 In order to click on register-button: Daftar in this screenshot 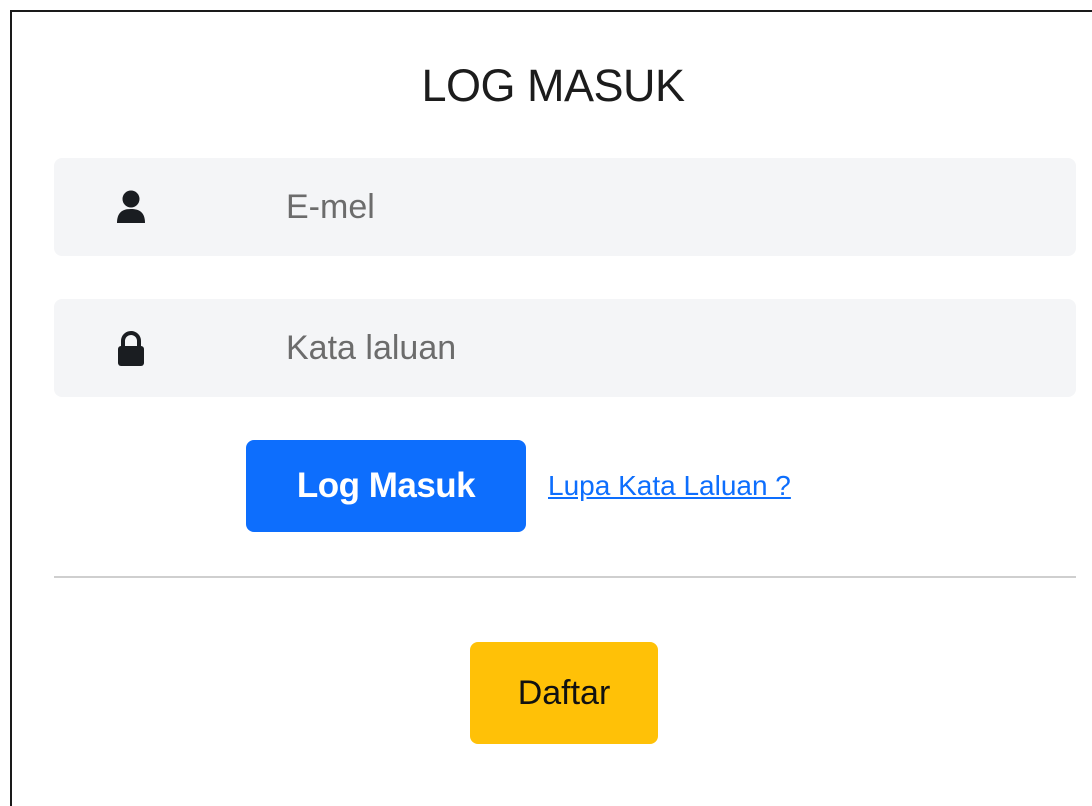, I will do `click(564, 693)`.